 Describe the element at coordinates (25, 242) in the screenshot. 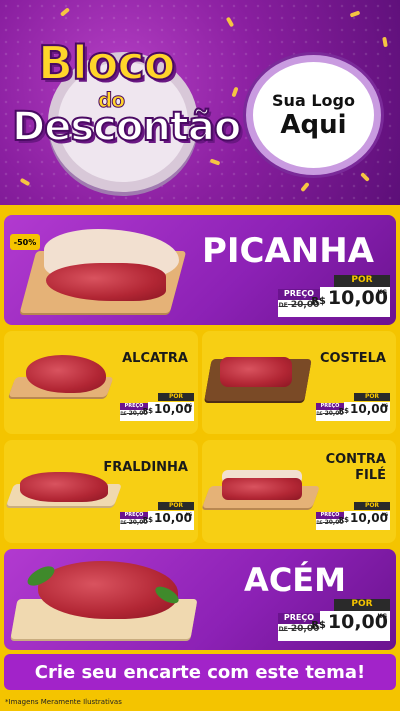

I see `discount-badge: -50%` at that location.